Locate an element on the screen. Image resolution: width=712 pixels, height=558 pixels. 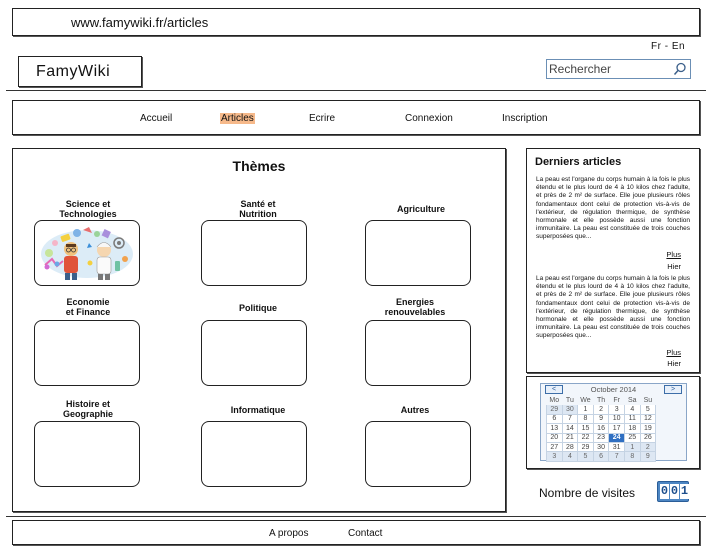
calendar-day: 26 is located at coordinates (648, 437).